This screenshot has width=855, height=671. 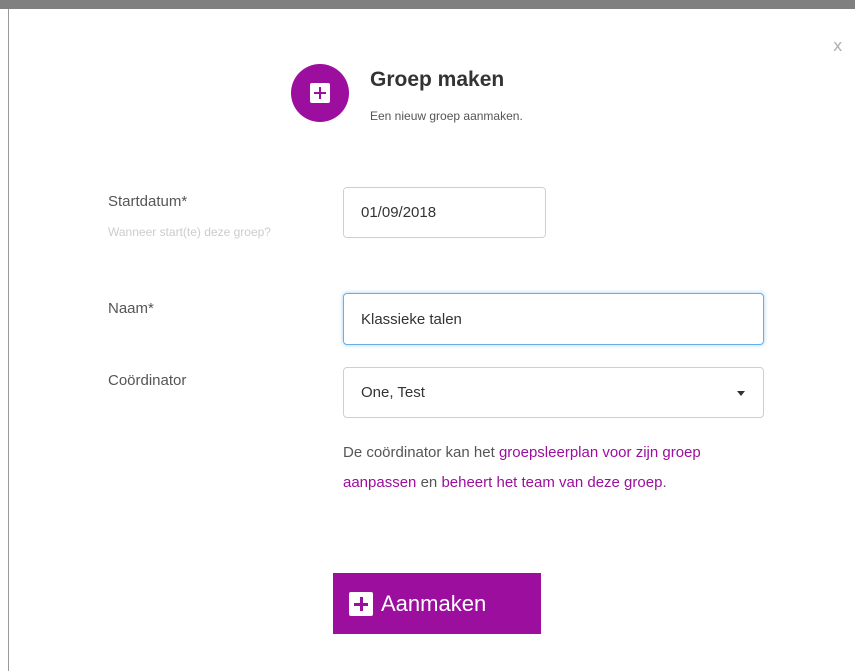 I want to click on help-text-3: ., so click(x=664, y=482).